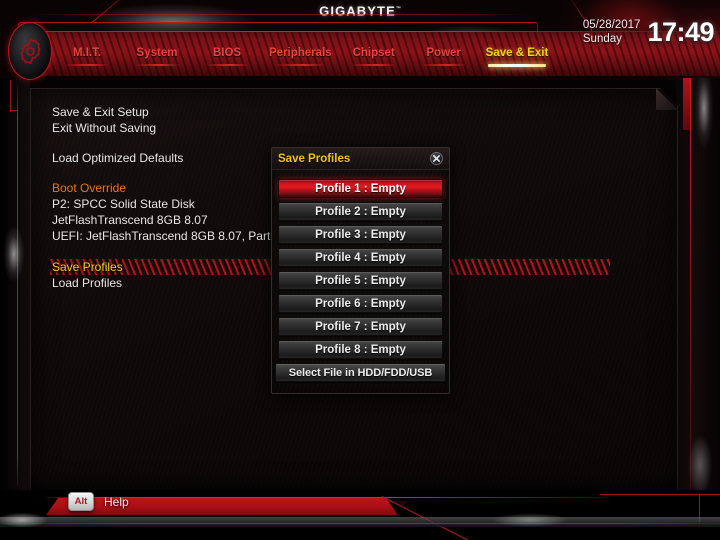  I want to click on profile-button-8: Profile 8 : Empty, so click(360, 349).